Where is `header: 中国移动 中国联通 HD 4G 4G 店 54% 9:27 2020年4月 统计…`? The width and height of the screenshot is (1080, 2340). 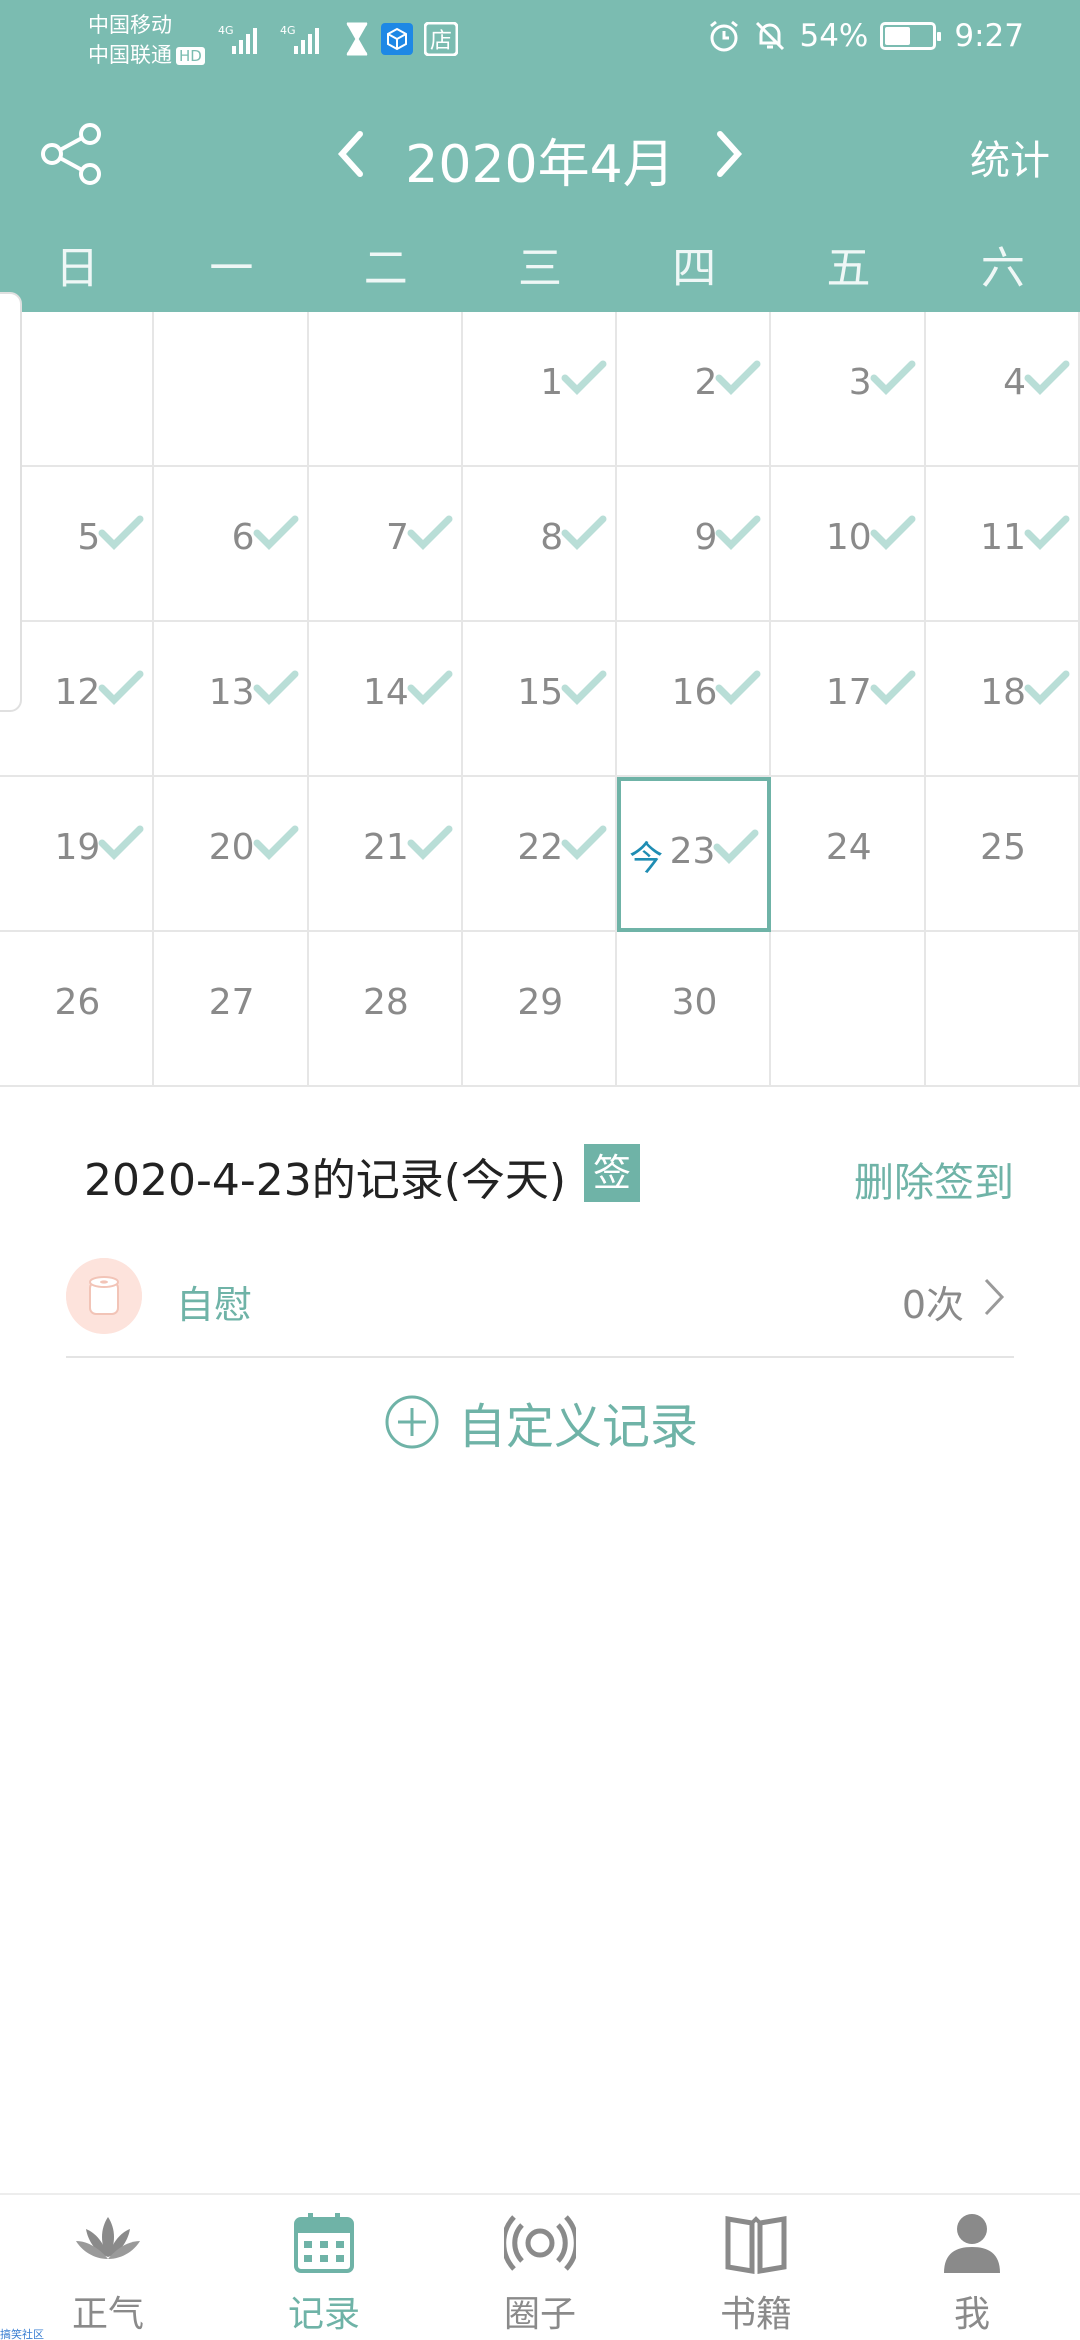
header: 中国移动 中国联通 HD 4G 4G 店 54% 9:27 2020年4月 统计… is located at coordinates (540, 156).